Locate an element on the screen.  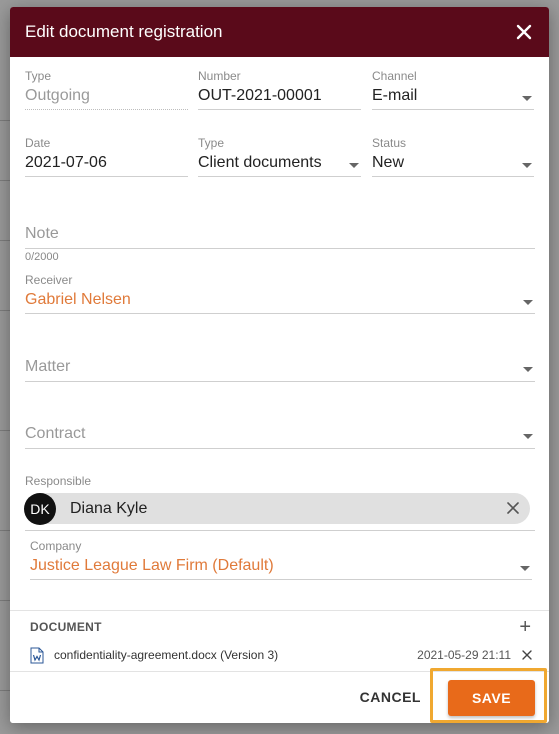
close-icon is located at coordinates (524, 32).